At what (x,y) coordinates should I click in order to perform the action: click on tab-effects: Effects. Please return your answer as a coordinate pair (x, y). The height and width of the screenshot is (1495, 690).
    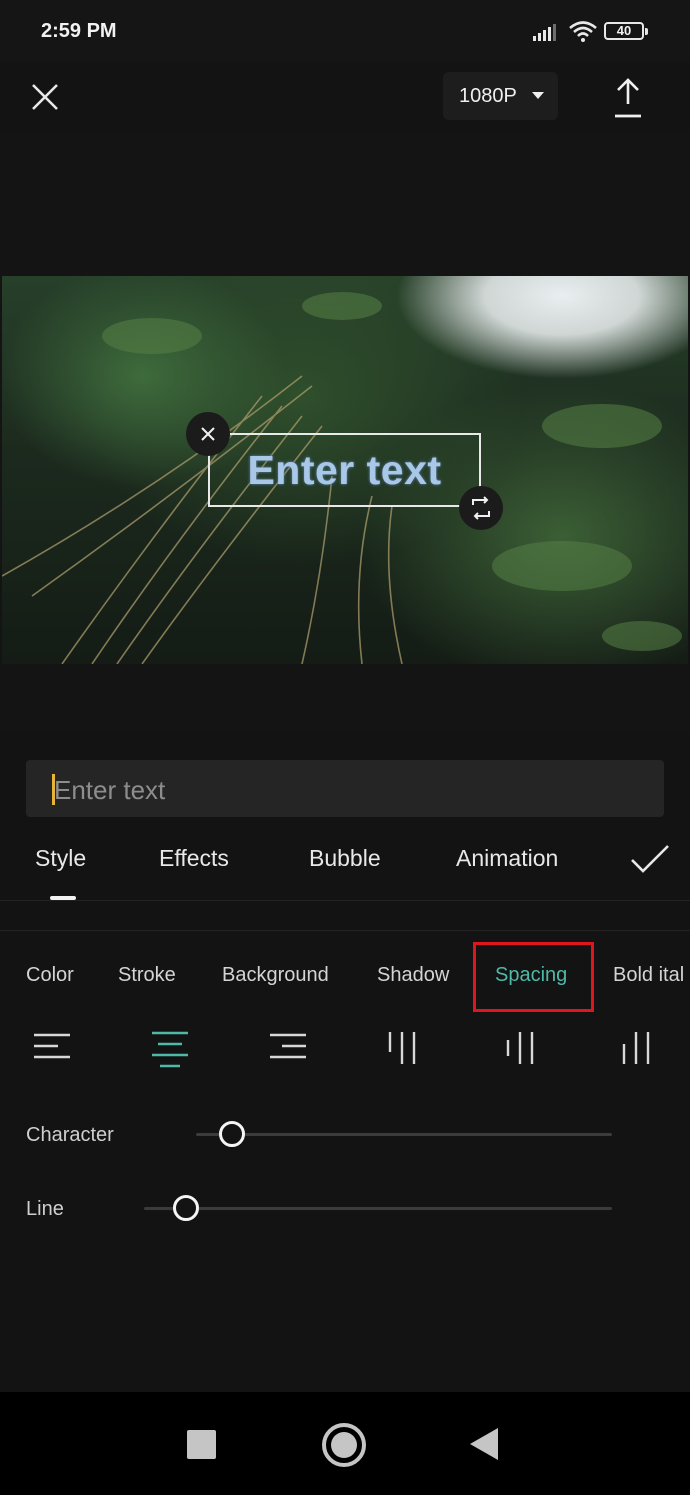
    Looking at the image, I should click on (194, 858).